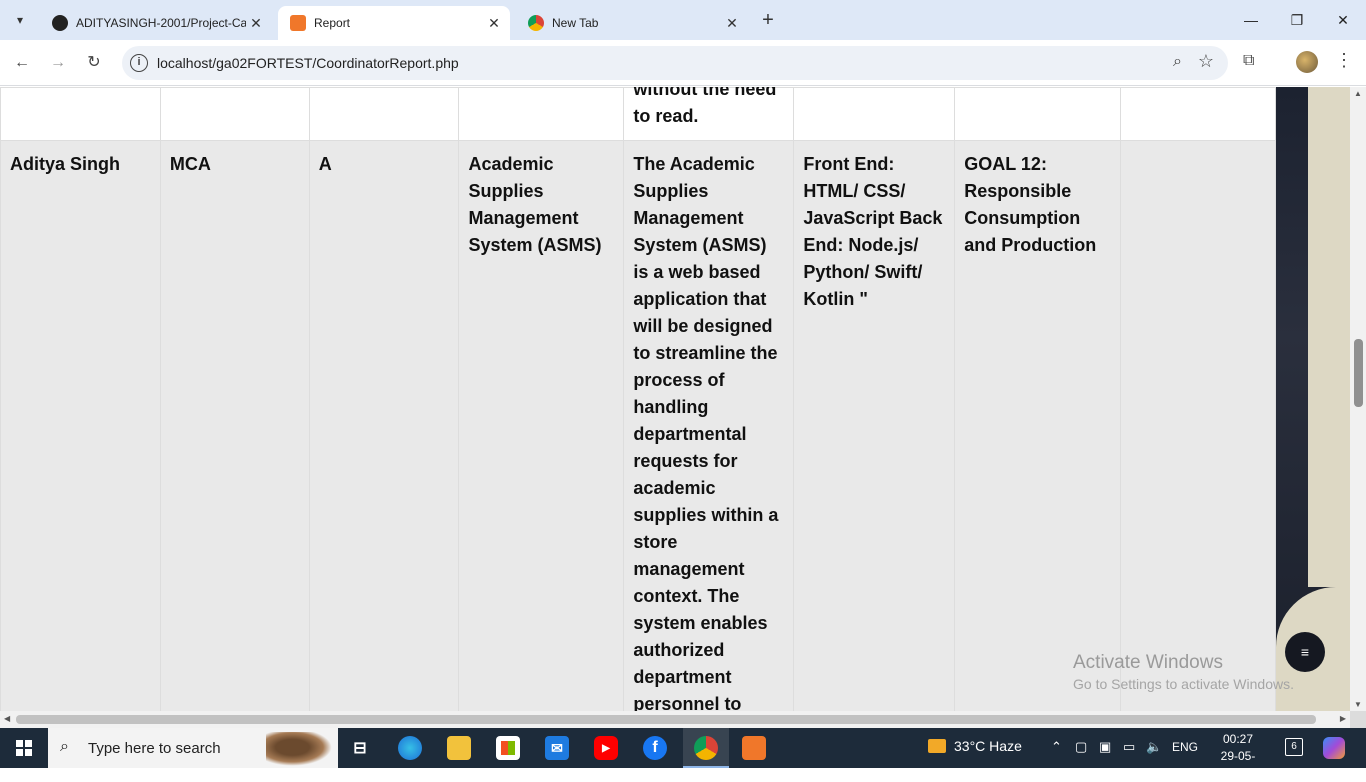 The height and width of the screenshot is (782, 1366). Describe the element at coordinates (360, 748) in the screenshot. I see `task-view-icon: ⊟` at that location.